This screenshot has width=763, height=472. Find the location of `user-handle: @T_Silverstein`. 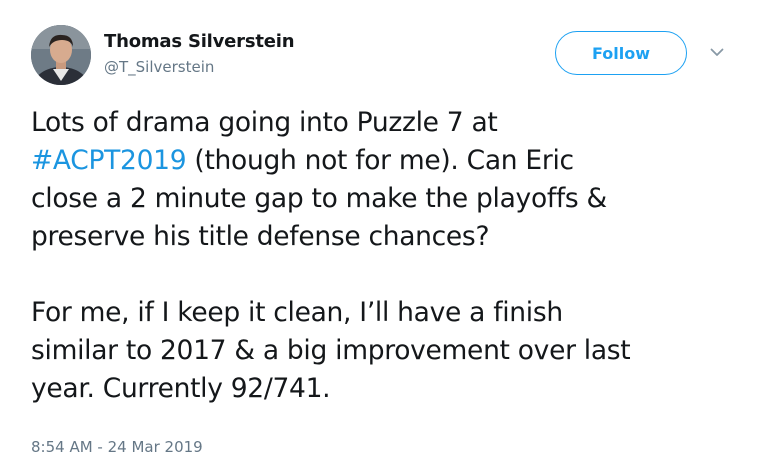

user-handle: @T_Silverstein is located at coordinates (159, 67).